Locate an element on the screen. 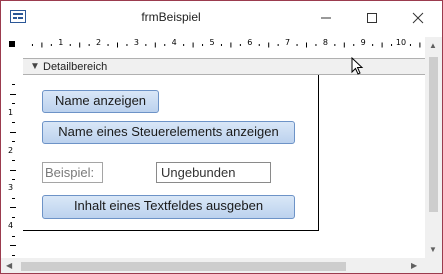  ruler-number: 7 is located at coordinates (288, 42).